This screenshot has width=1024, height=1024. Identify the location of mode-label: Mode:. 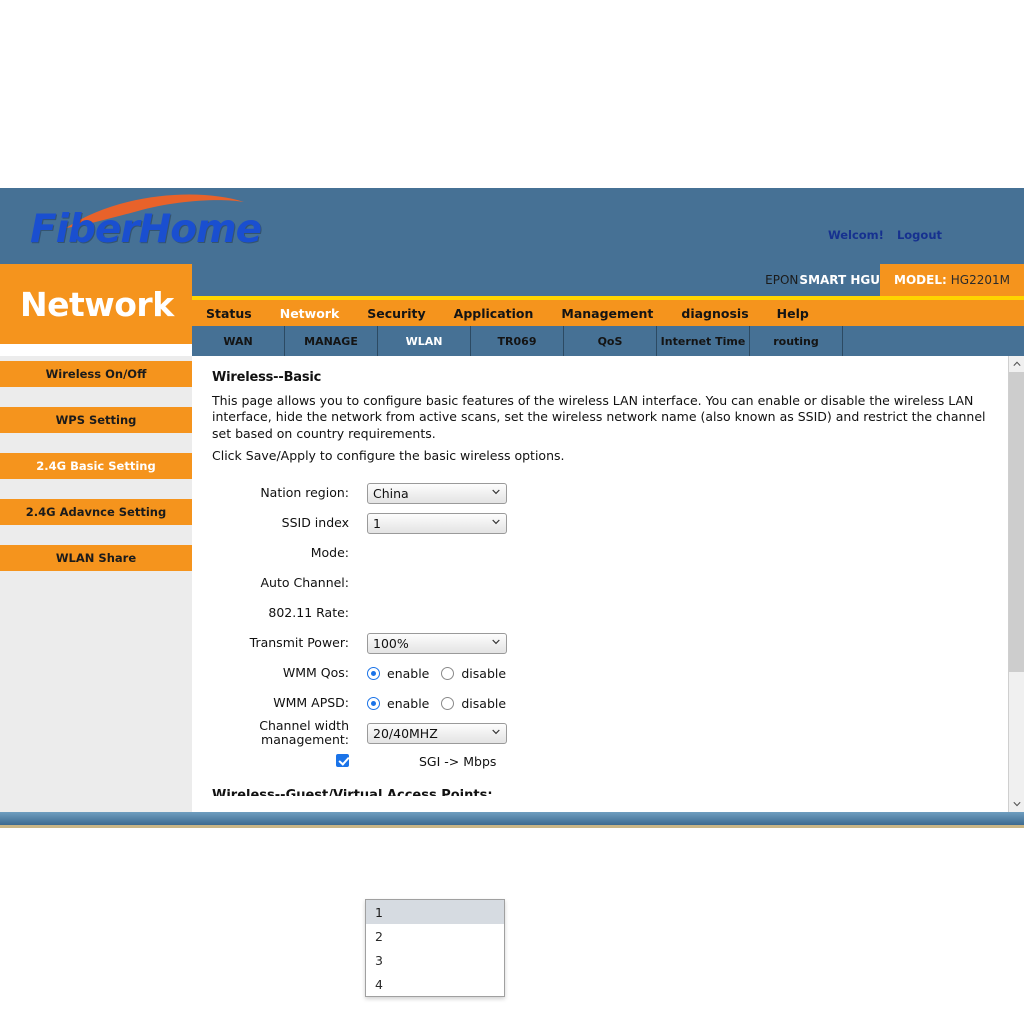
(329, 552).